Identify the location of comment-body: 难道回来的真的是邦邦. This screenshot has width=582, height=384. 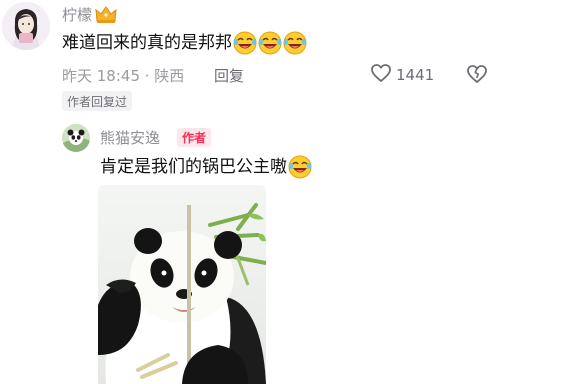
(184, 43).